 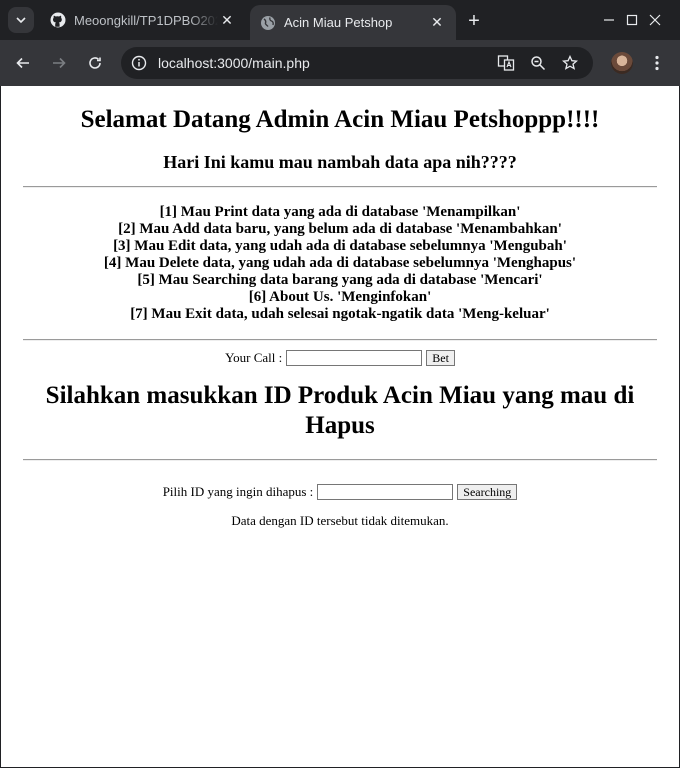 I want to click on call-label: Your Call :, so click(x=254, y=357).